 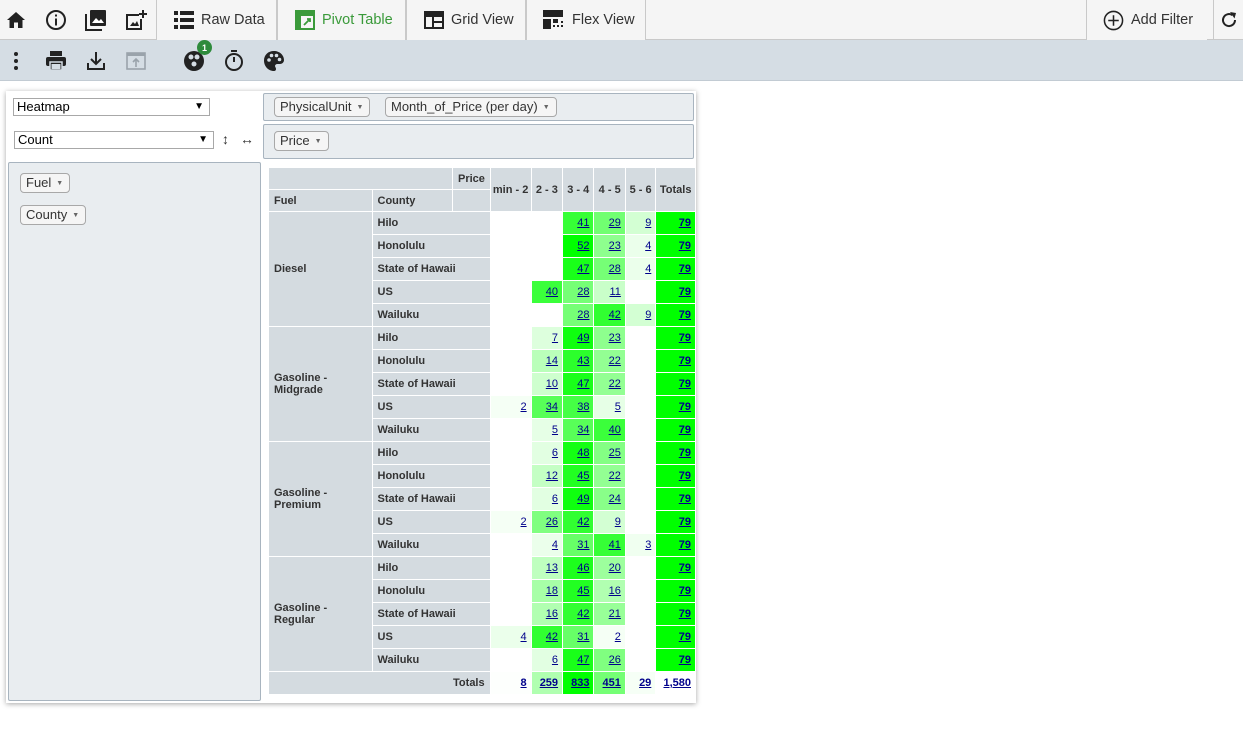 I want to click on tab-flex-view: Flex View, so click(x=586, y=20).